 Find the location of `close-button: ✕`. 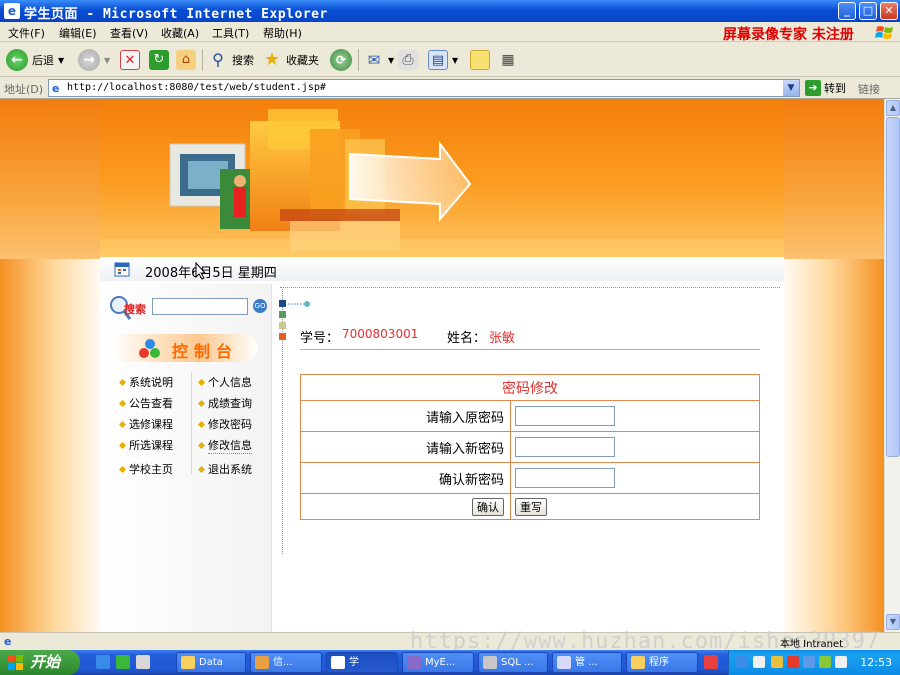

close-button: ✕ is located at coordinates (889, 11).